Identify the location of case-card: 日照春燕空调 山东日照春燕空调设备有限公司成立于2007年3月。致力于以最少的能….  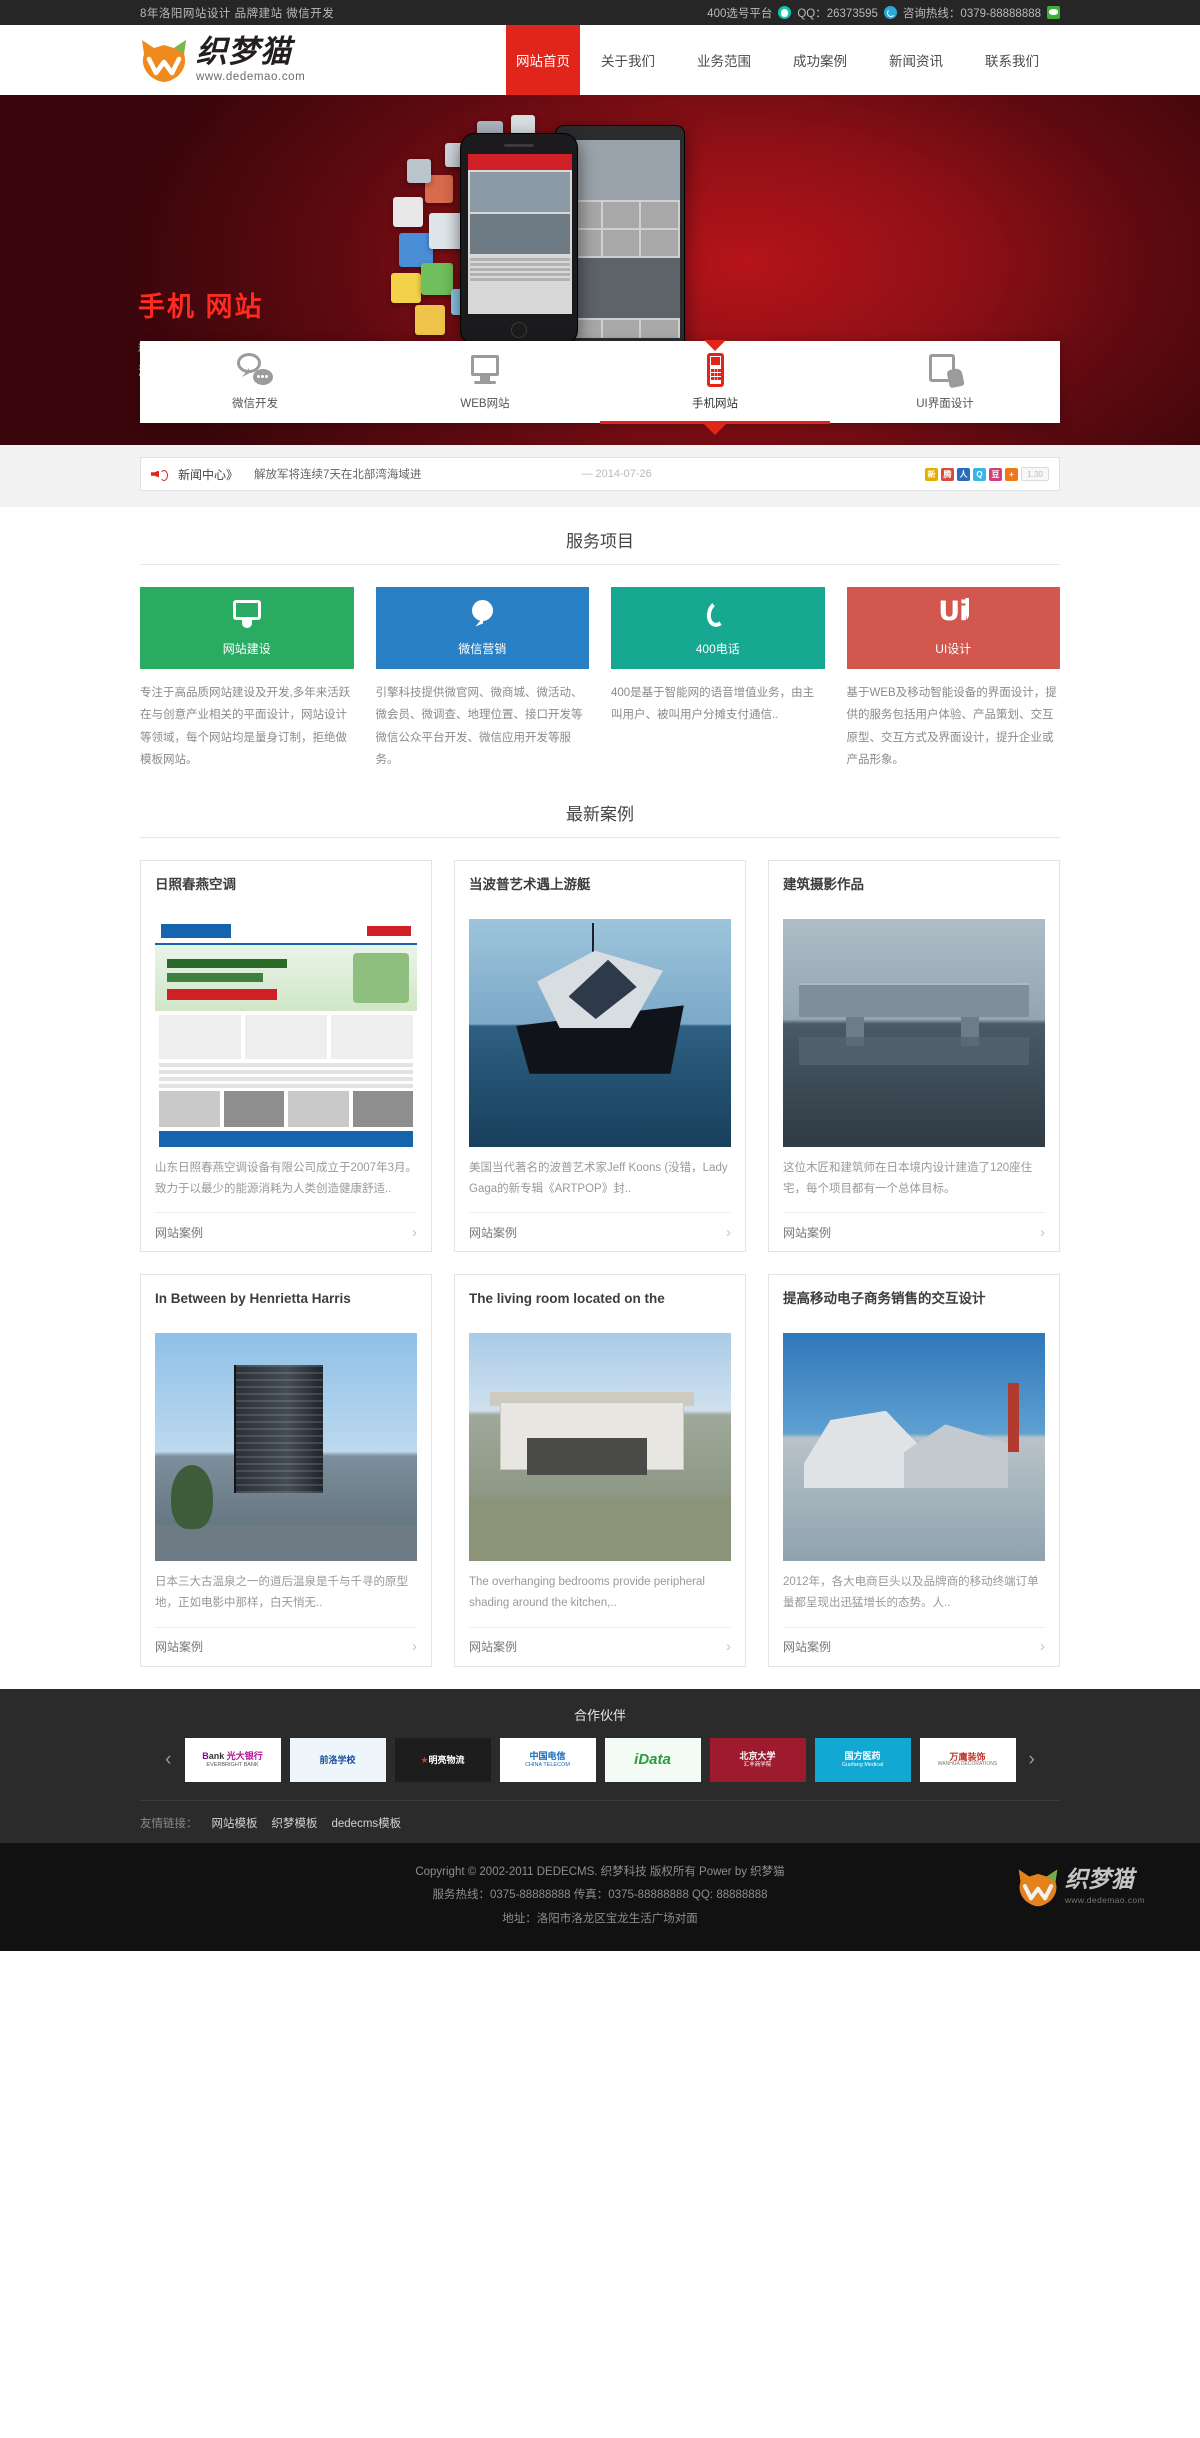
(286, 1056).